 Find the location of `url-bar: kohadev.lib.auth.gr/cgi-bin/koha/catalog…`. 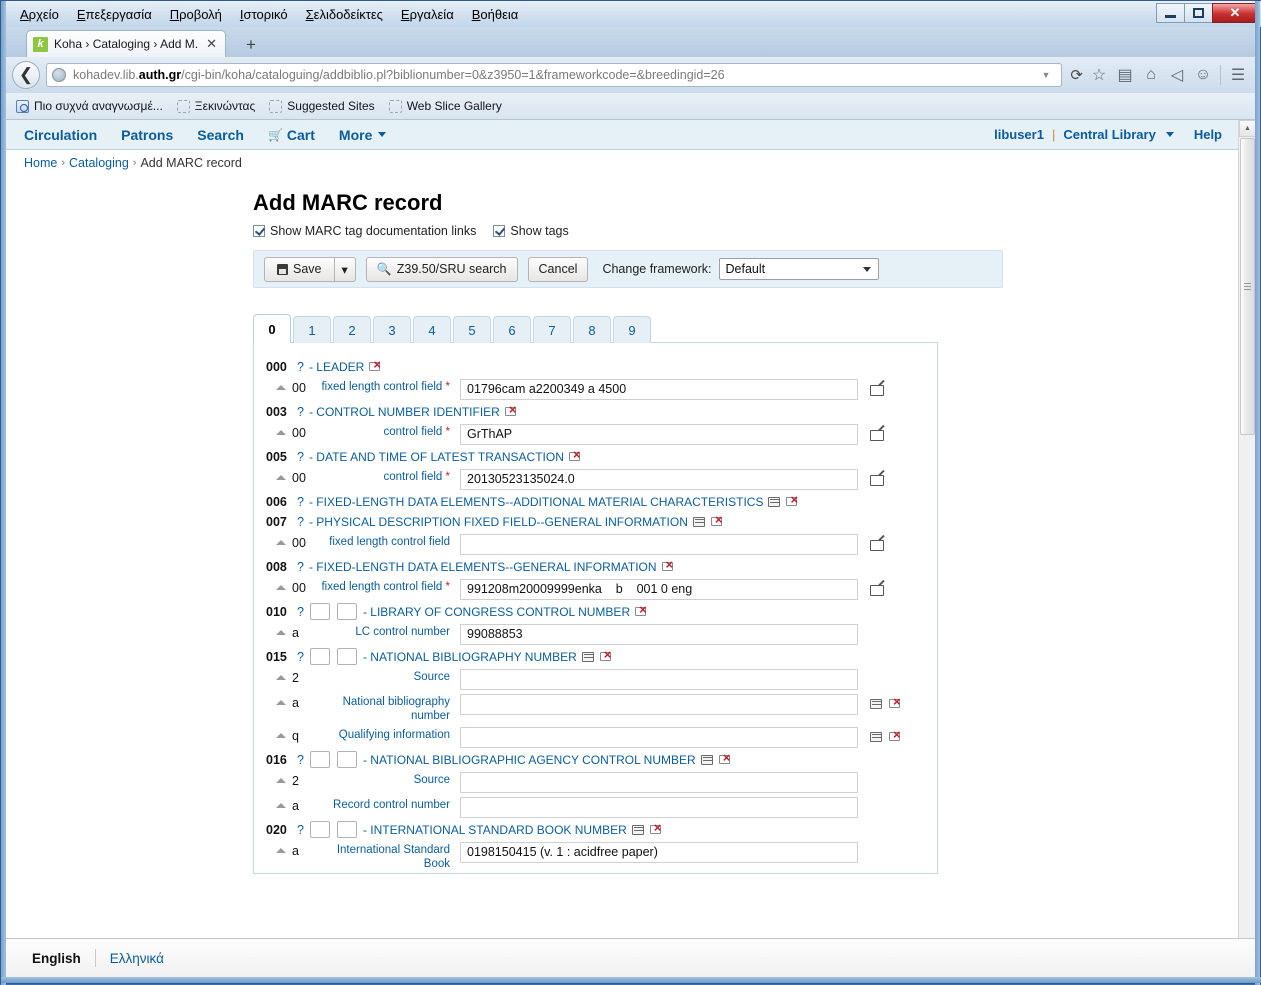

url-bar: kohadev.lib.auth.gr/cgi-bin/koha/catalog… is located at coordinates (554, 75).